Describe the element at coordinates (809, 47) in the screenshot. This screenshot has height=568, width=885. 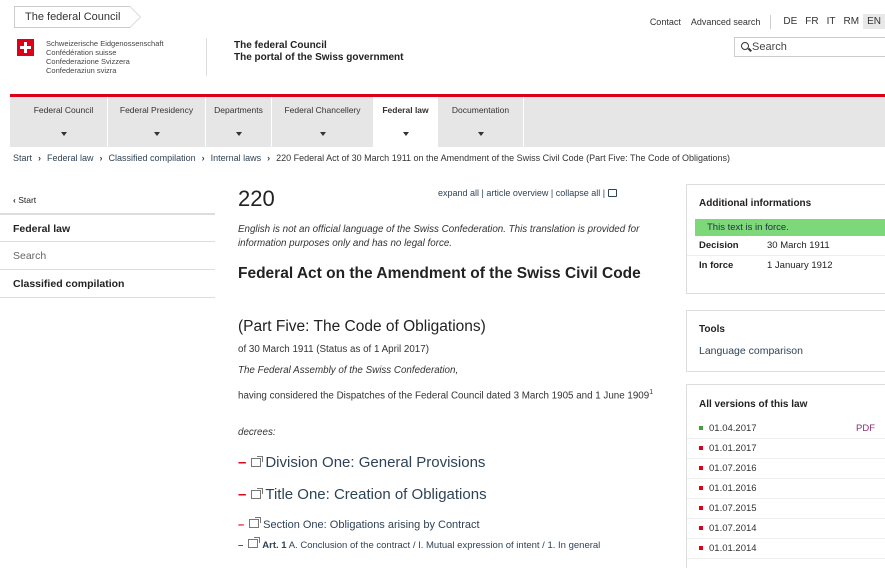
I see `search-input: Search` at that location.